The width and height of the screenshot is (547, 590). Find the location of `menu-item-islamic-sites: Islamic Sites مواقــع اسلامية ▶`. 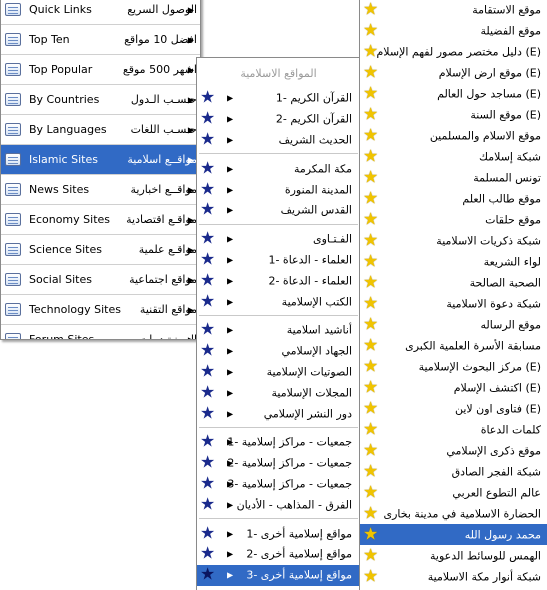

menu-item-islamic-sites: Islamic Sites مواقــع اسلامية ▶ is located at coordinates (100, 159).